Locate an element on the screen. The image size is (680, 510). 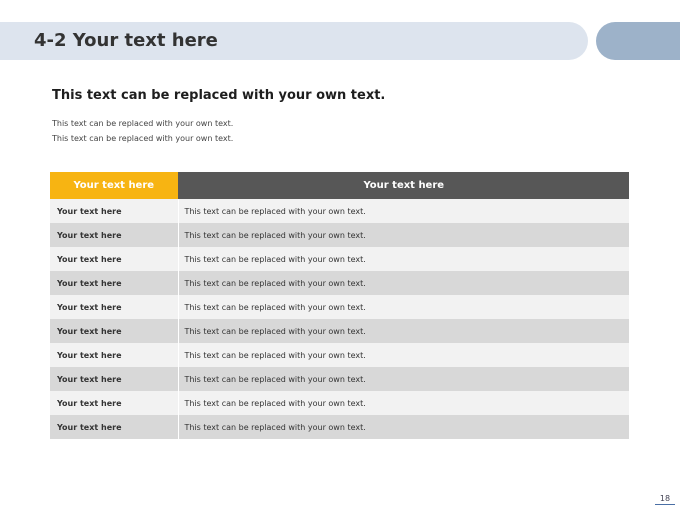
table-header-row: Your text here Your text here is located at coordinates (339, 185).